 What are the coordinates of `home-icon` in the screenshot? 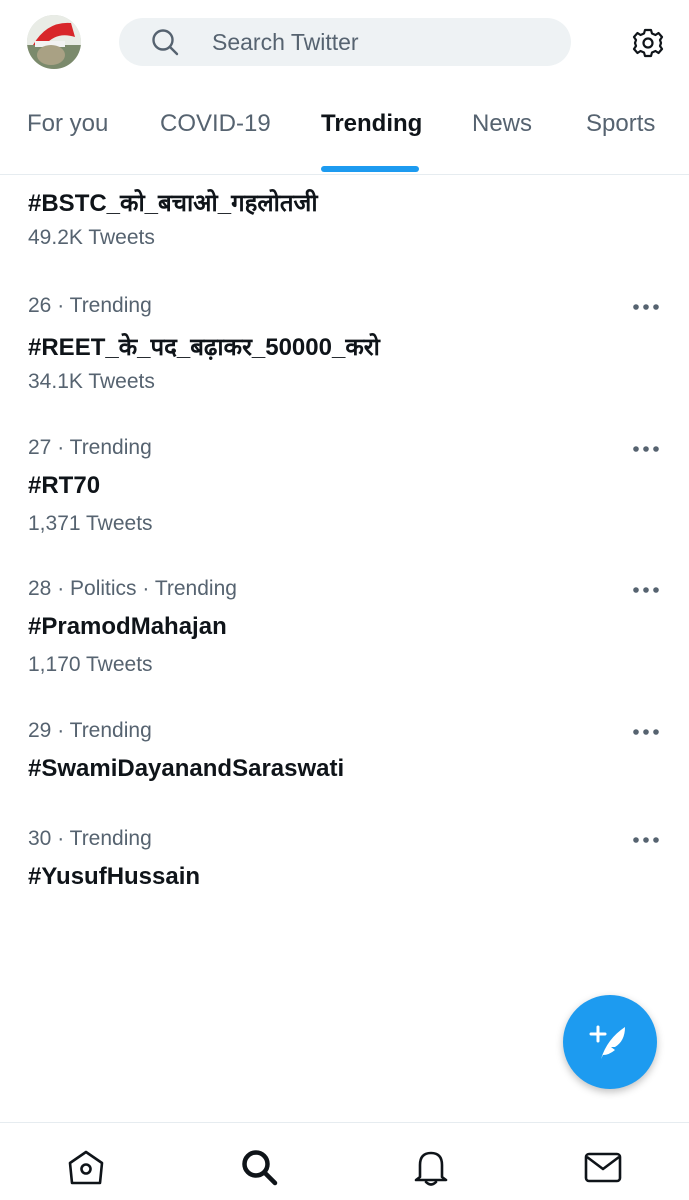 It's located at (86, 1167).